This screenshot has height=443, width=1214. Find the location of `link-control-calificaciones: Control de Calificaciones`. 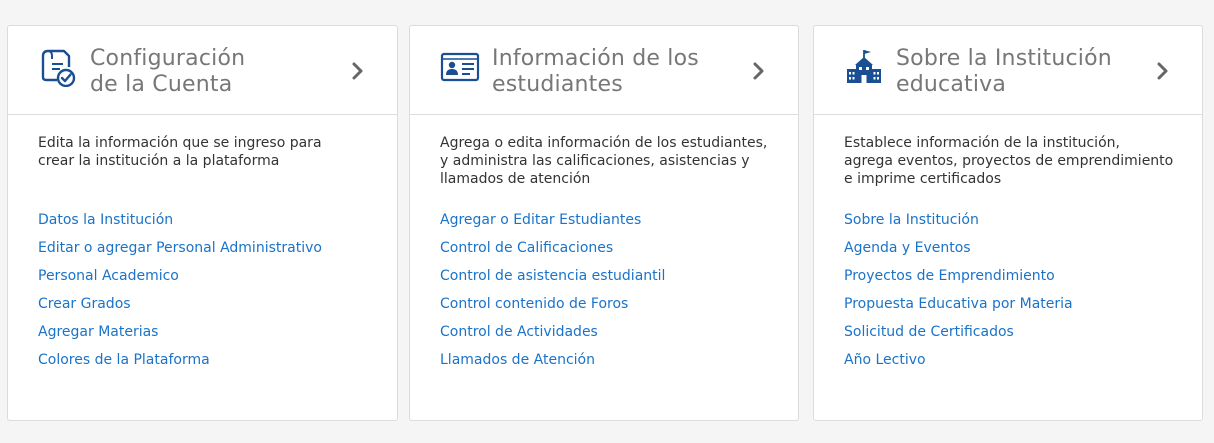

link-control-calificaciones: Control de Calificaciones is located at coordinates (526, 248).